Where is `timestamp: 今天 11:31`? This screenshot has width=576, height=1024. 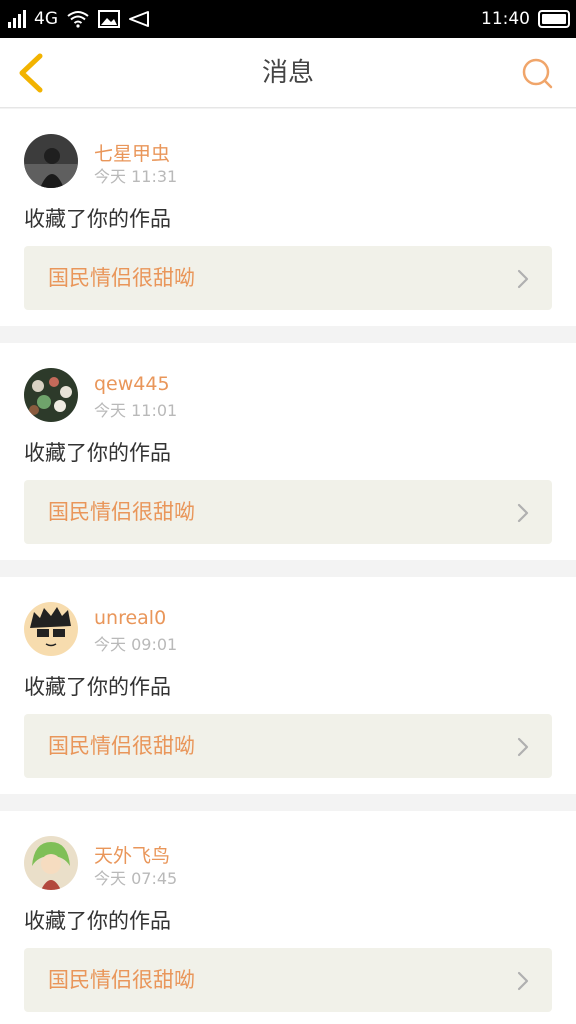 timestamp: 今天 11:31 is located at coordinates (136, 176).